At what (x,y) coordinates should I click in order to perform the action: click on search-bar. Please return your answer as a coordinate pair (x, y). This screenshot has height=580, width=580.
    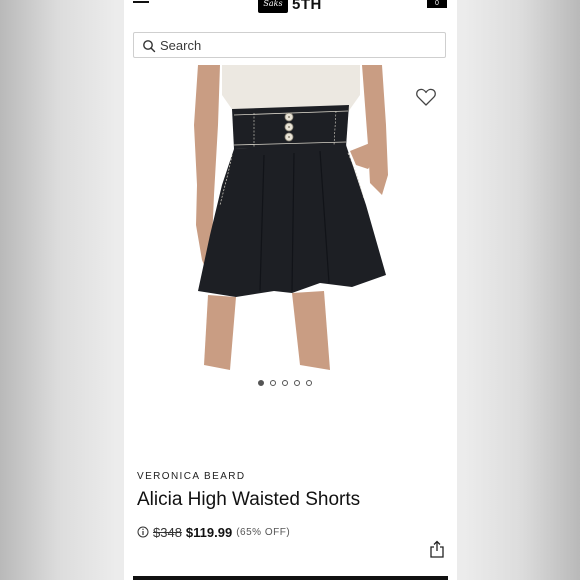
    Looking at the image, I should click on (289, 45).